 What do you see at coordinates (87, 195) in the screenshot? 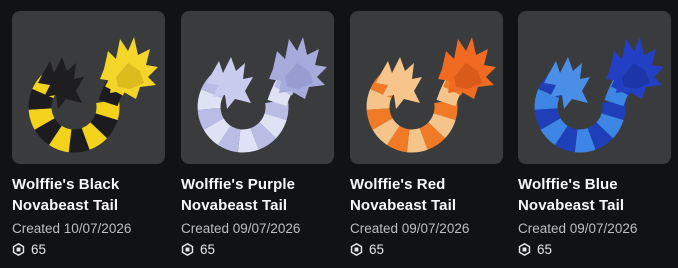
I see `item-name: Wolffie's Black Novabeast Tail` at bounding box center [87, 195].